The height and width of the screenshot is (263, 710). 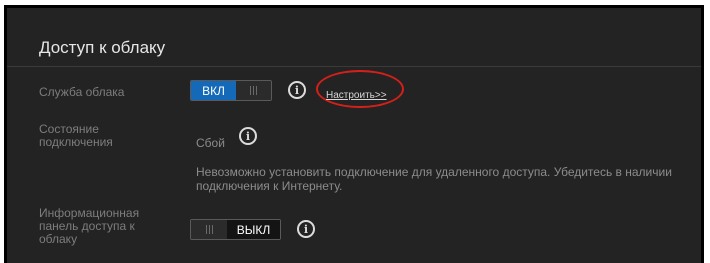 I want to click on toggle-on-label: ВКЛ, so click(x=213, y=90).